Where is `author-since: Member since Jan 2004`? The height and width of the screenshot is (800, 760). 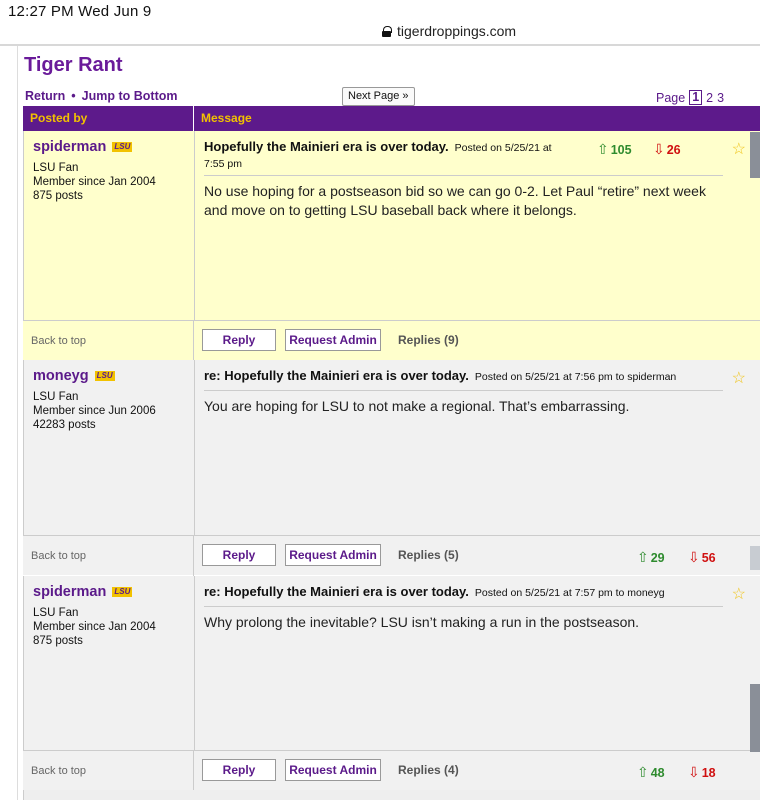 author-since: Member since Jan 2004 is located at coordinates (94, 627).